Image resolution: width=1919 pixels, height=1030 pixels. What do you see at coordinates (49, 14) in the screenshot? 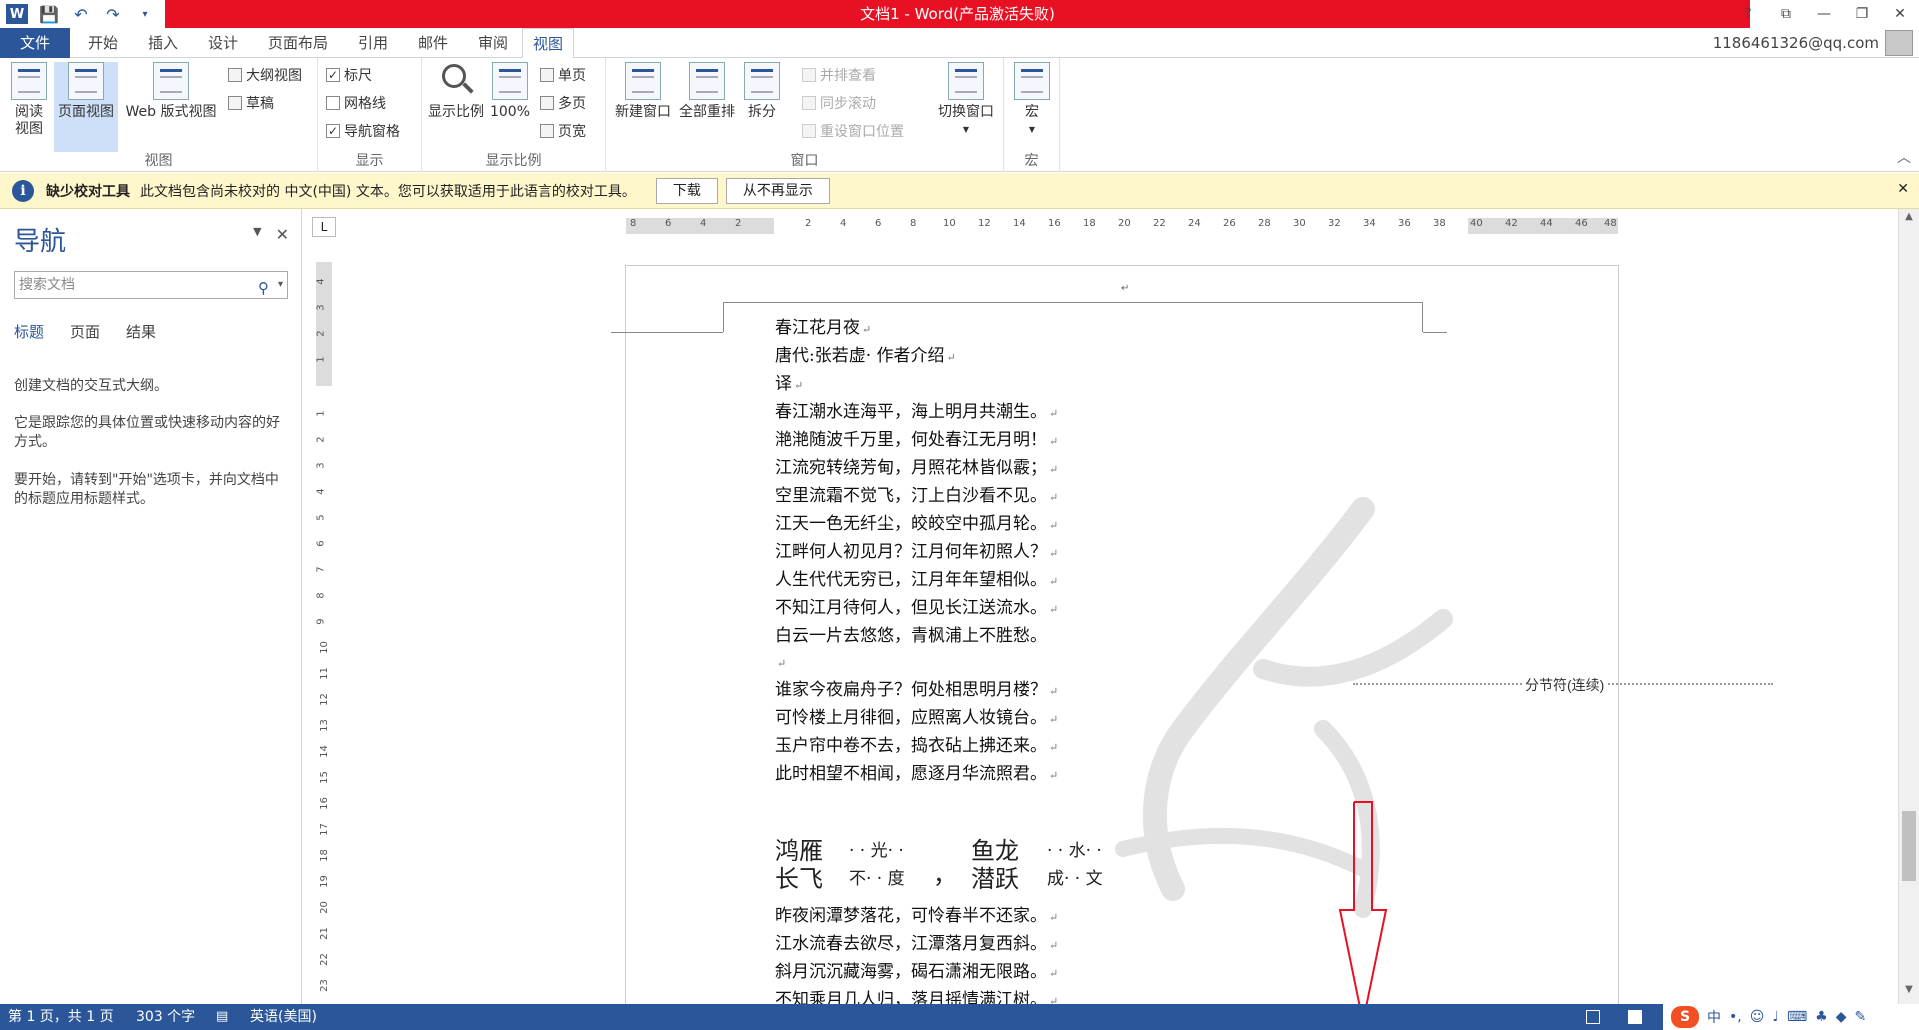
I see `save-icon: 💾` at bounding box center [49, 14].